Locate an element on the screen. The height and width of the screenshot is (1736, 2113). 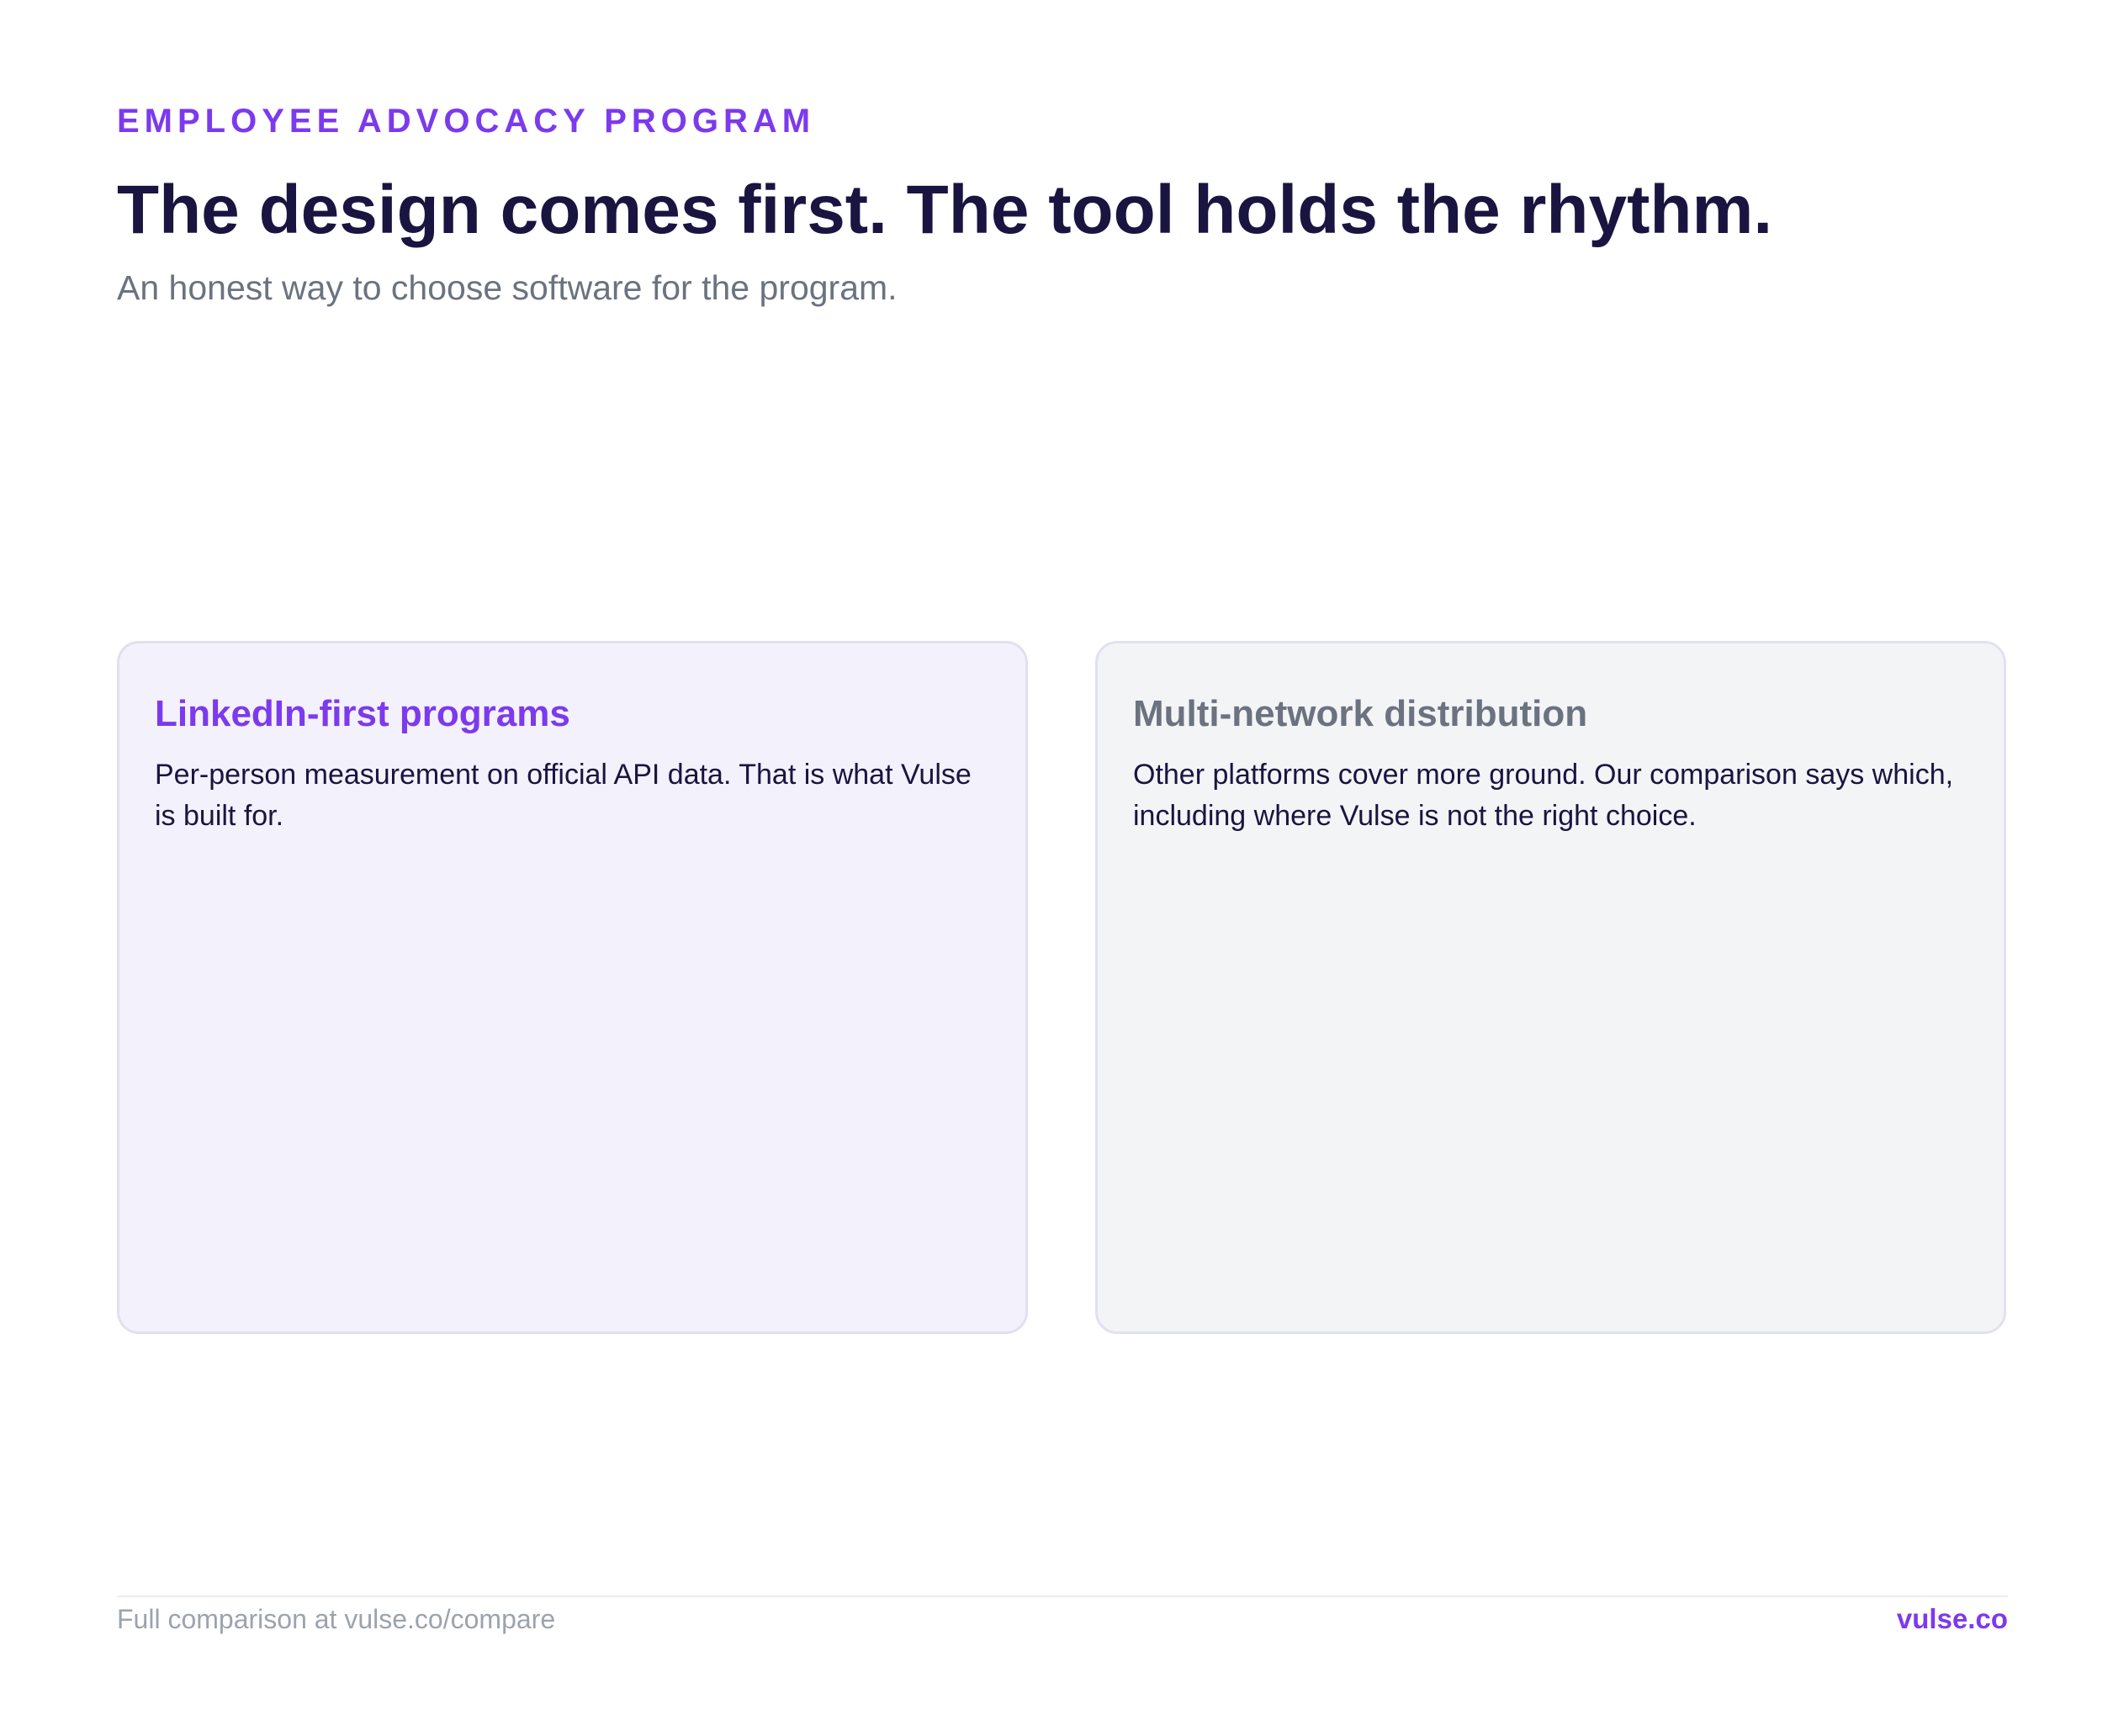
card-title: LinkedIn-first programs is located at coordinates (362, 713).